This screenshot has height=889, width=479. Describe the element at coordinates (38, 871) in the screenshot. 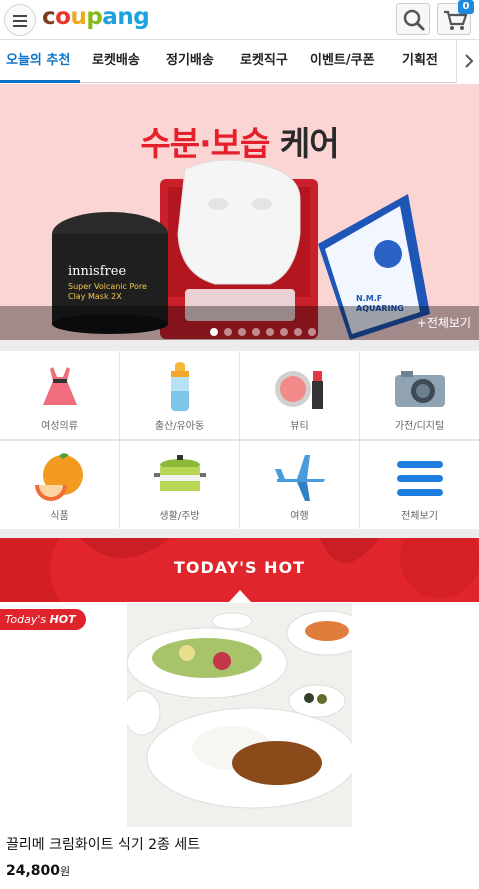

I see `product-price: 24,800원` at that location.